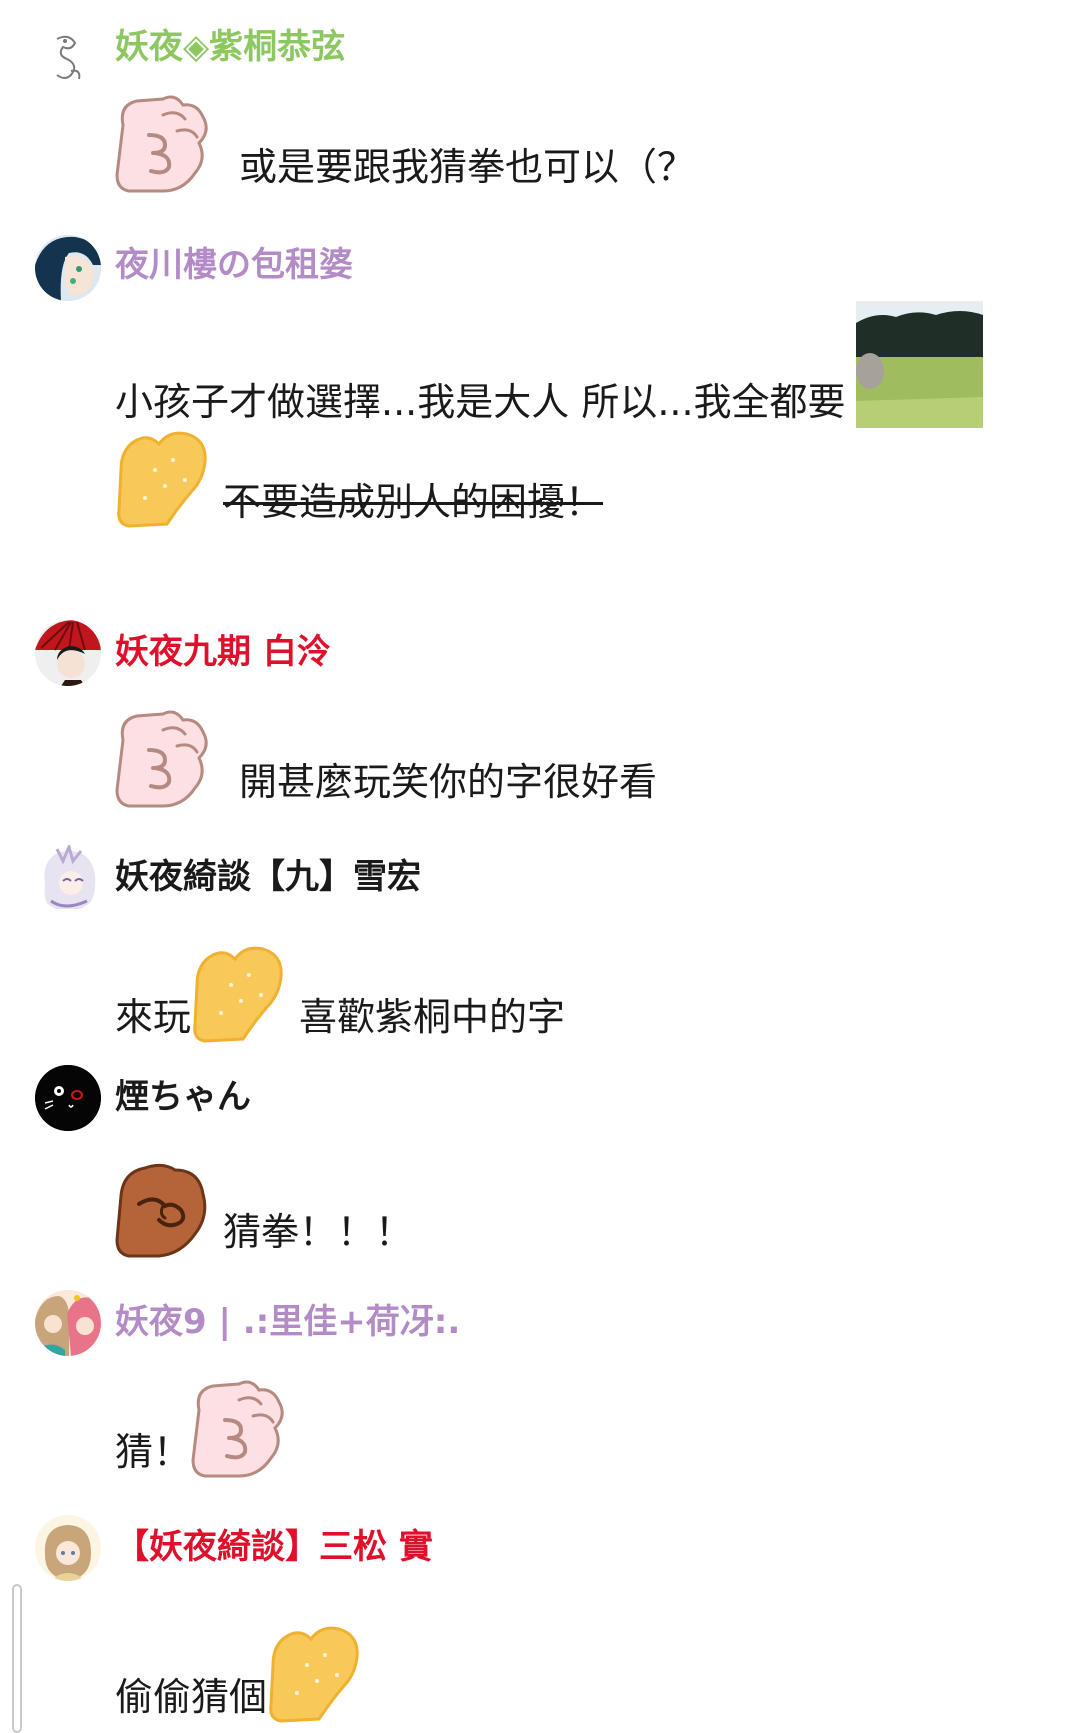  Describe the element at coordinates (340, 985) in the screenshot. I see `message-line: 來玩 喜歡紫桐中的字` at that location.